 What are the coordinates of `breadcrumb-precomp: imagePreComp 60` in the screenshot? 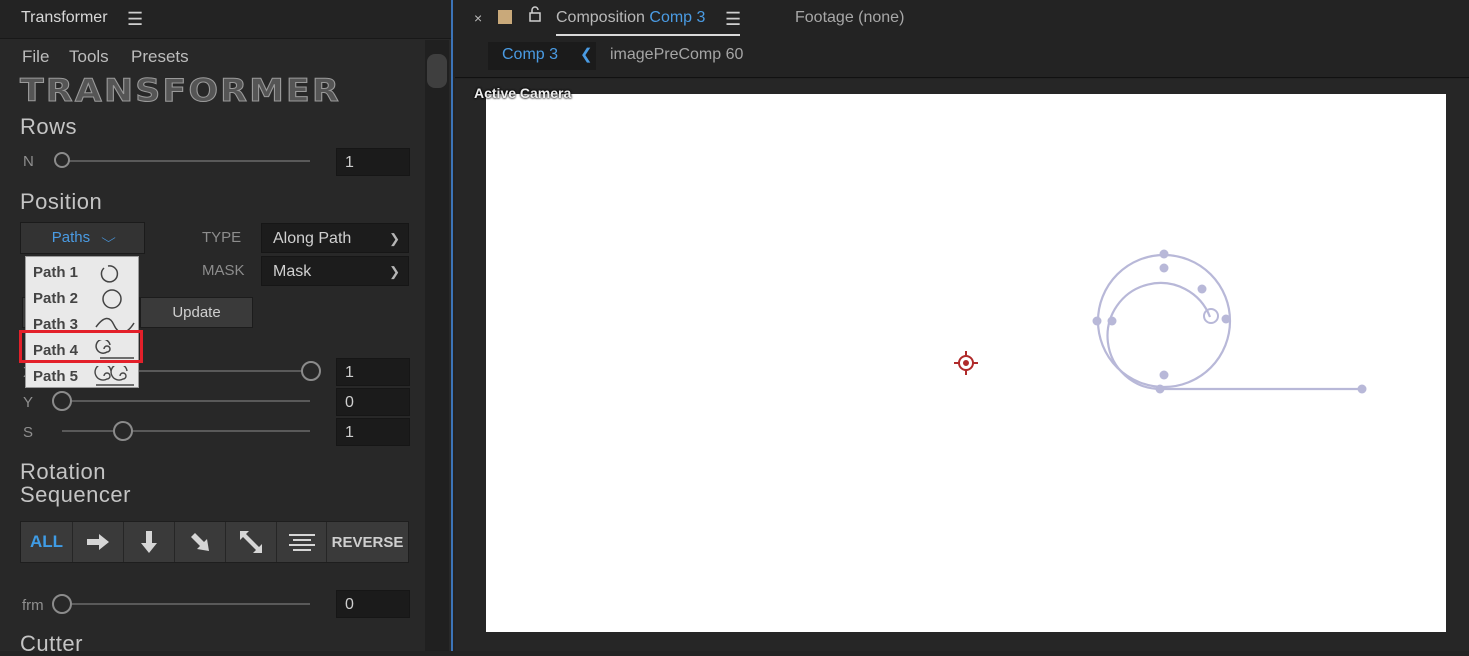 It's located at (676, 55).